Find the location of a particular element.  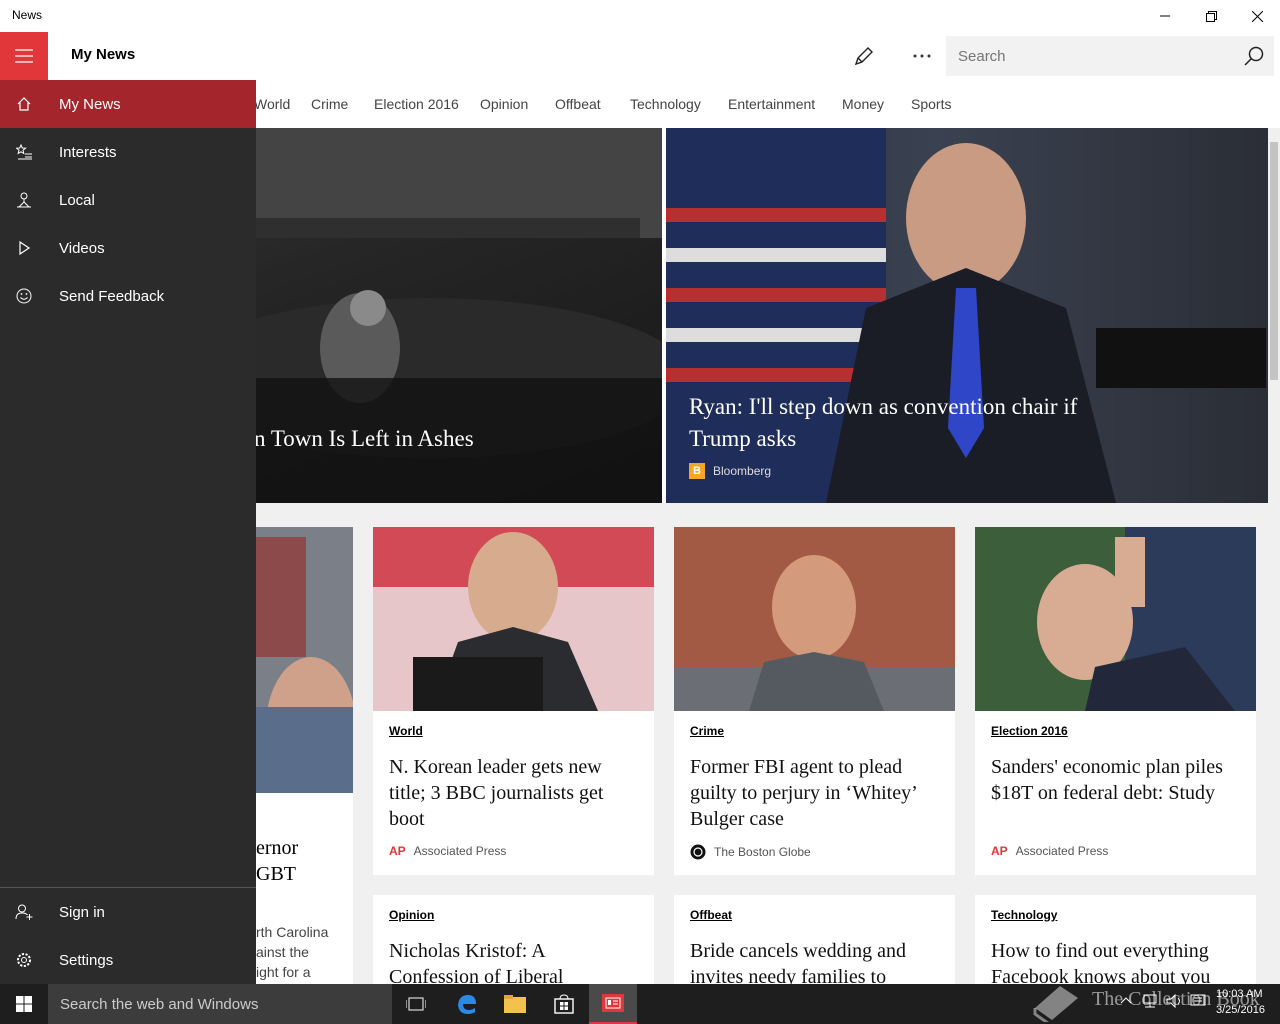

folder-icon is located at coordinates (515, 1004).